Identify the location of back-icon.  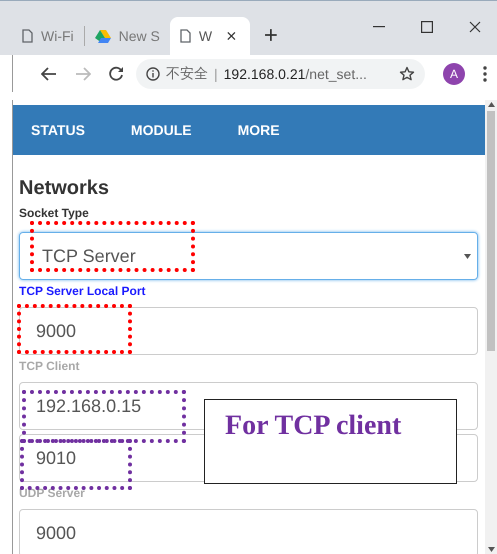
(49, 73).